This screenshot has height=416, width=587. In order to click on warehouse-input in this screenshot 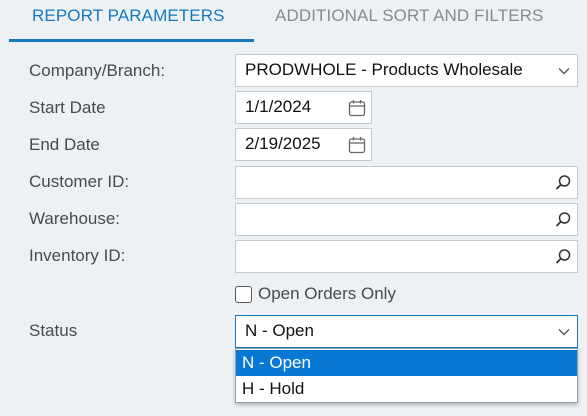, I will do `click(406, 219)`.